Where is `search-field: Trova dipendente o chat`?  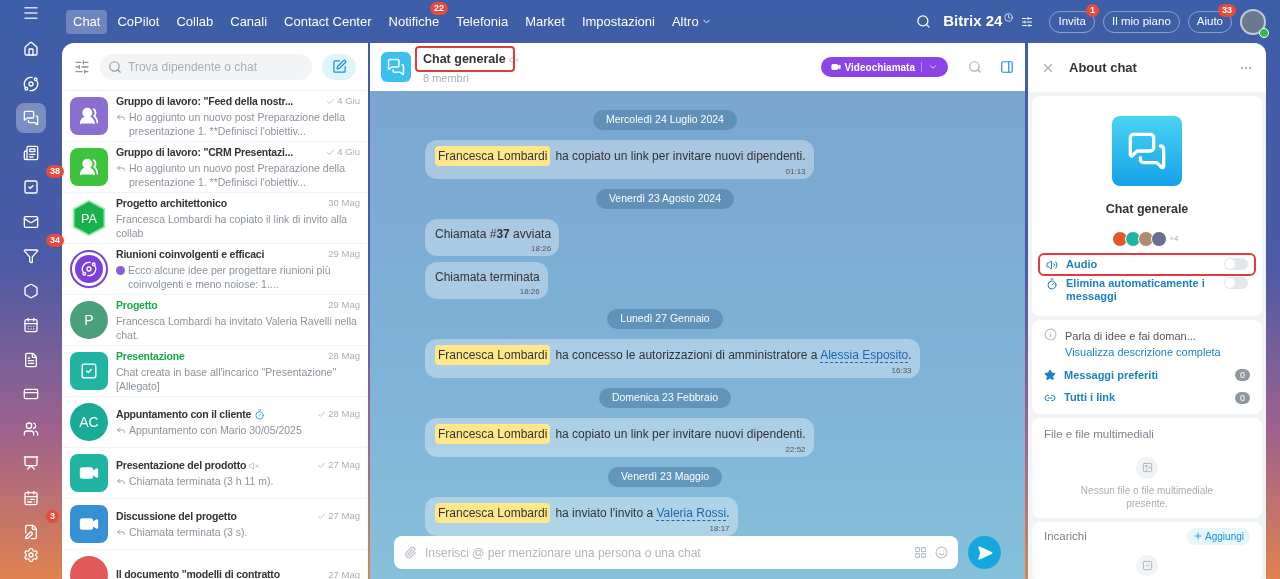
search-field: Trova dipendente o chat is located at coordinates (206, 66).